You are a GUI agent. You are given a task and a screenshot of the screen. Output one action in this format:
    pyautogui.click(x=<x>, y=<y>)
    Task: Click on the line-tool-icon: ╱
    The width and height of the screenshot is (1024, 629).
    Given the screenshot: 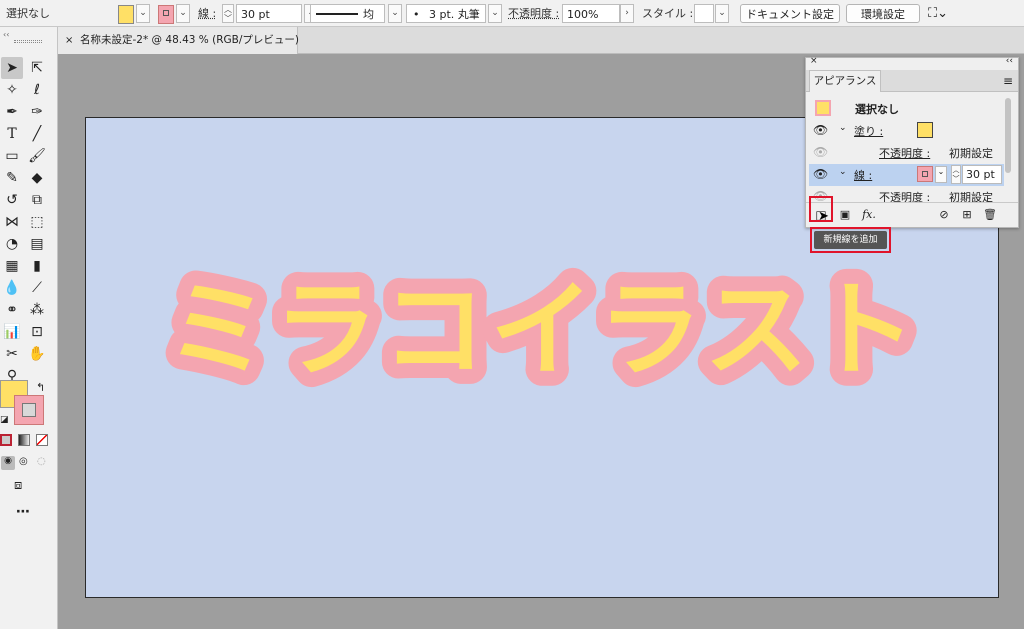 What is the action you would take?
    pyautogui.click(x=37, y=134)
    